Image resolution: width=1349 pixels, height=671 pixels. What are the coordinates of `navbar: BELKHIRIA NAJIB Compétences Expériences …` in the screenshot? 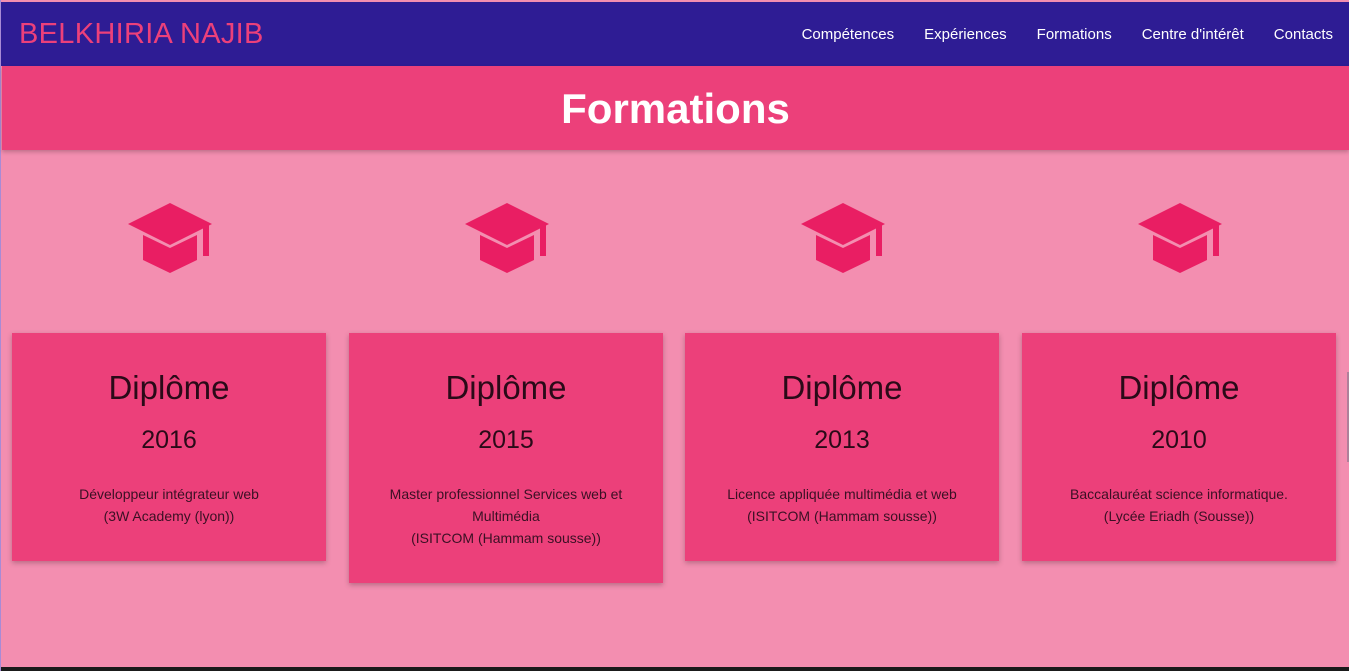 It's located at (675, 34).